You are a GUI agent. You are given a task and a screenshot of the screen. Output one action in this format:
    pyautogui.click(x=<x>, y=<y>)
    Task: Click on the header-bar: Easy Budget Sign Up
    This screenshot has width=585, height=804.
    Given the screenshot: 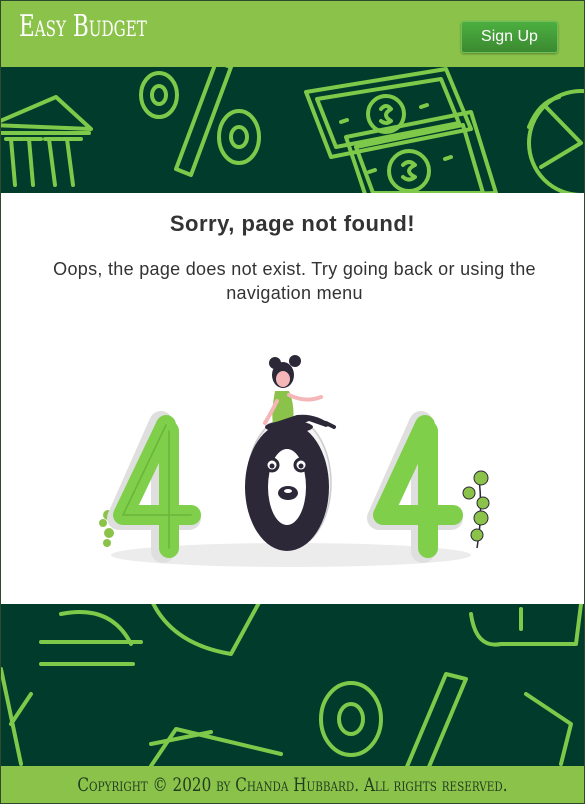 What is the action you would take?
    pyautogui.click(x=292, y=34)
    